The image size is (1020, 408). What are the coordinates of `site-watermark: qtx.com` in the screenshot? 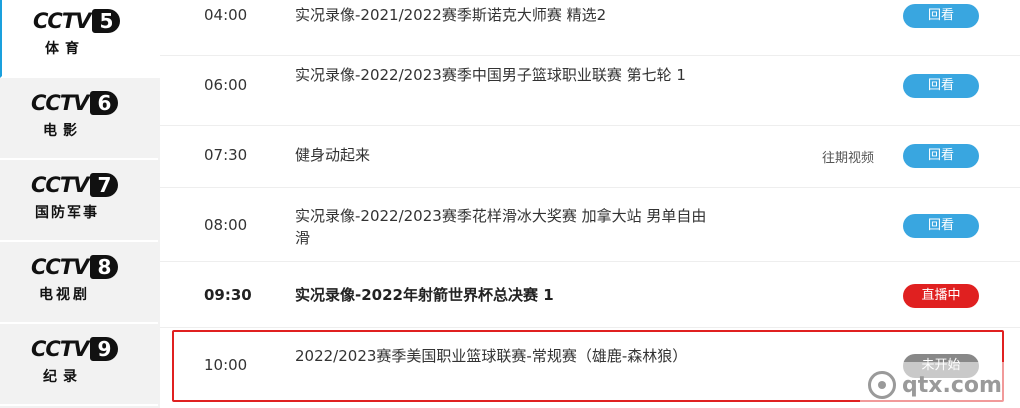 It's located at (940, 385).